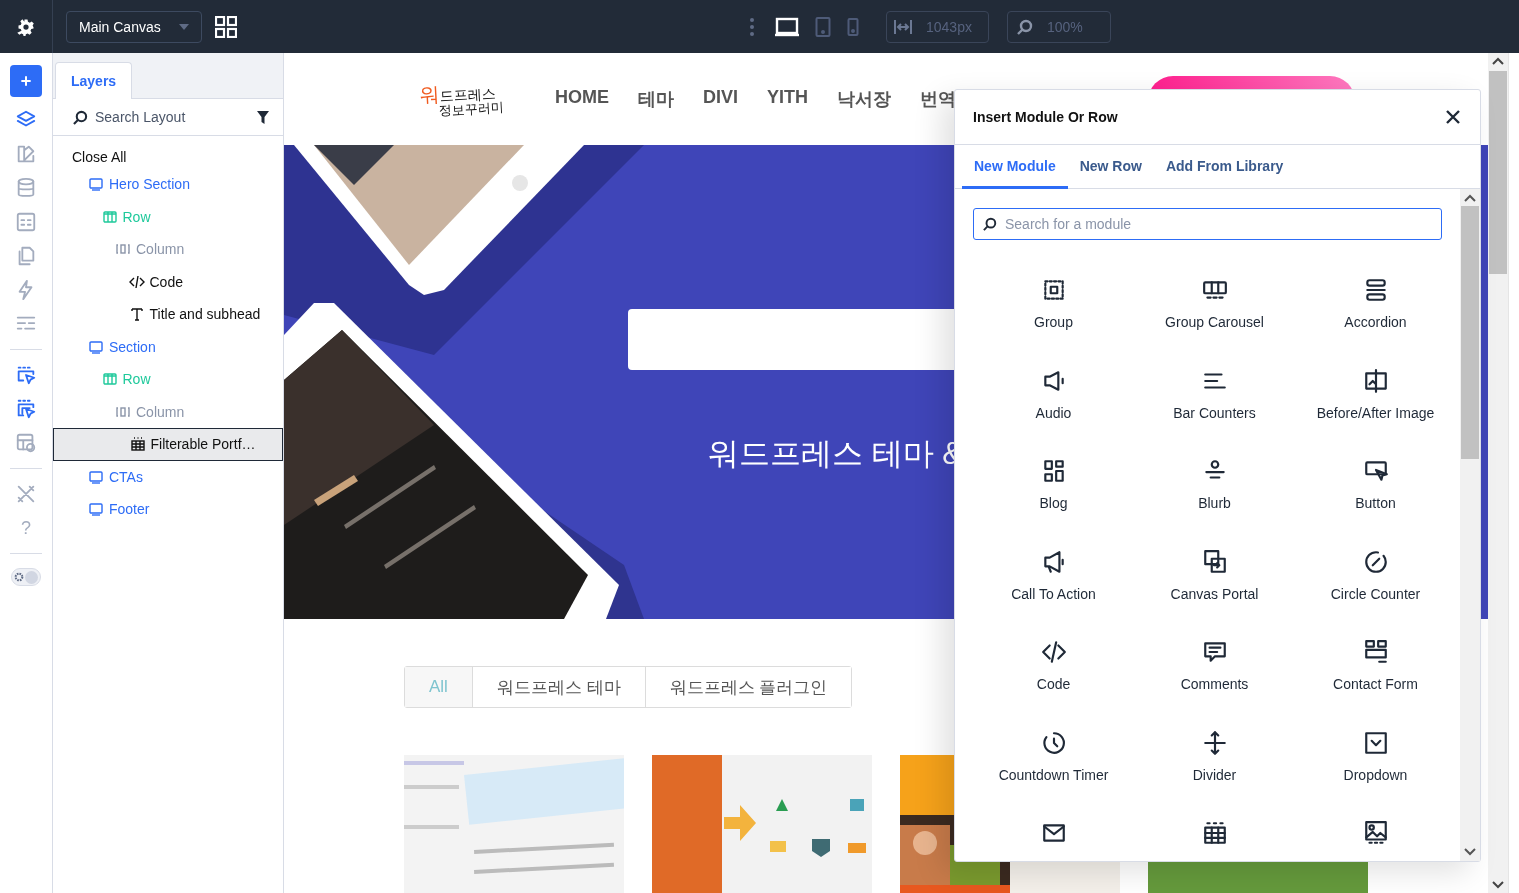  Describe the element at coordinates (1375, 400) in the screenshot. I see `module-tile: Before/After Image` at that location.